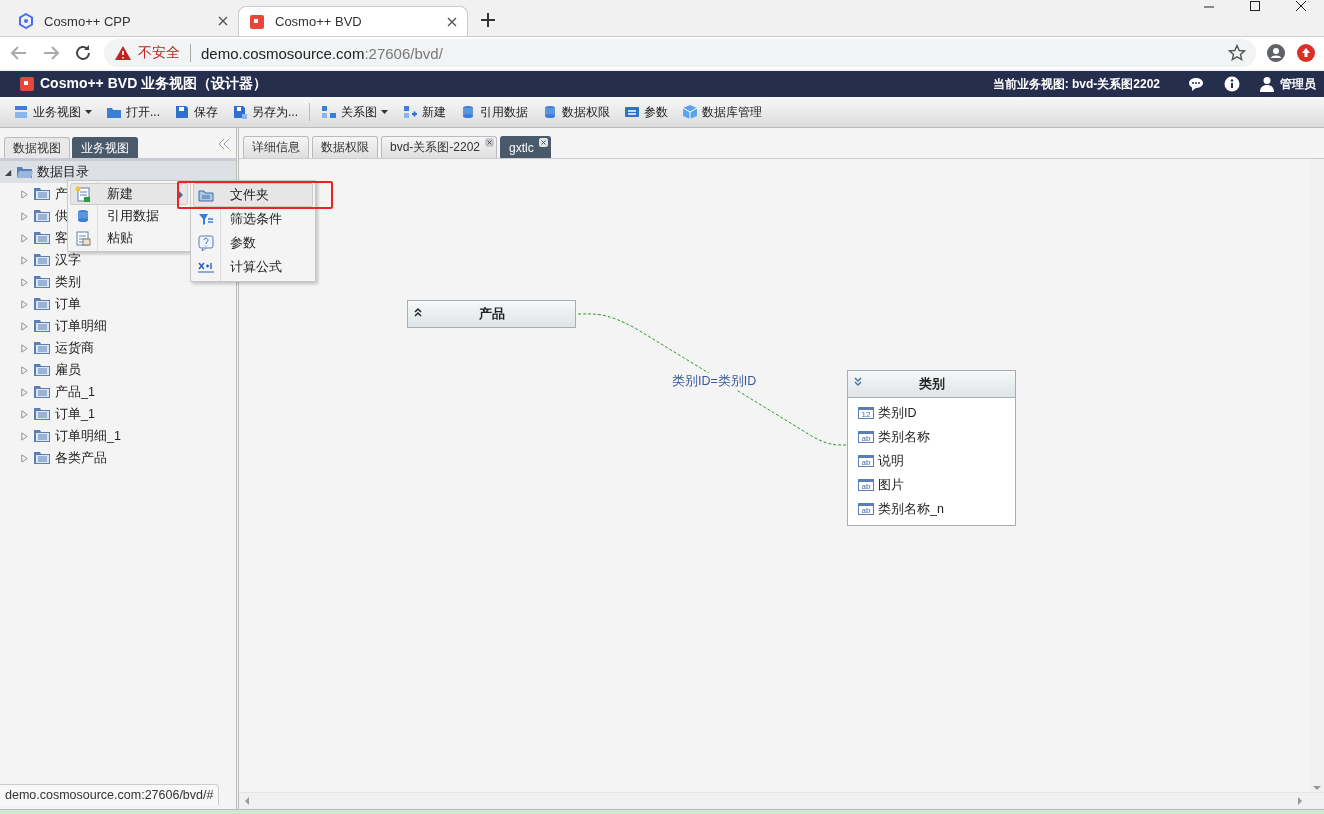  I want to click on tree-item: 客, so click(61, 238).